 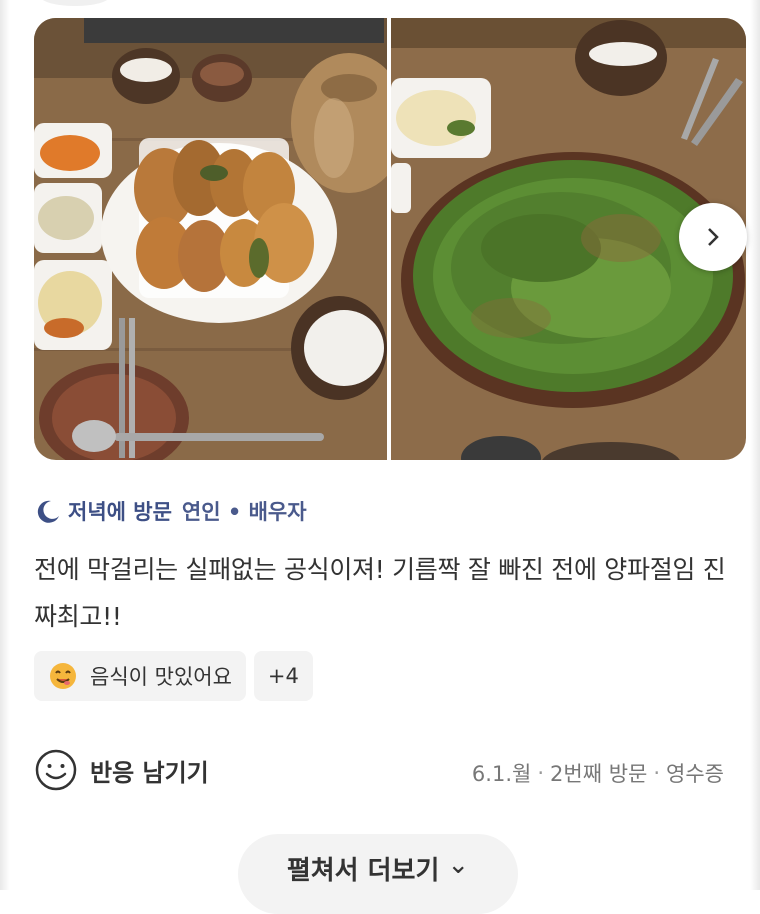 What do you see at coordinates (379, 772) in the screenshot?
I see `review-footer: 반응 남기기 6.1.월 · 2번째 방문 · 영수증` at bounding box center [379, 772].